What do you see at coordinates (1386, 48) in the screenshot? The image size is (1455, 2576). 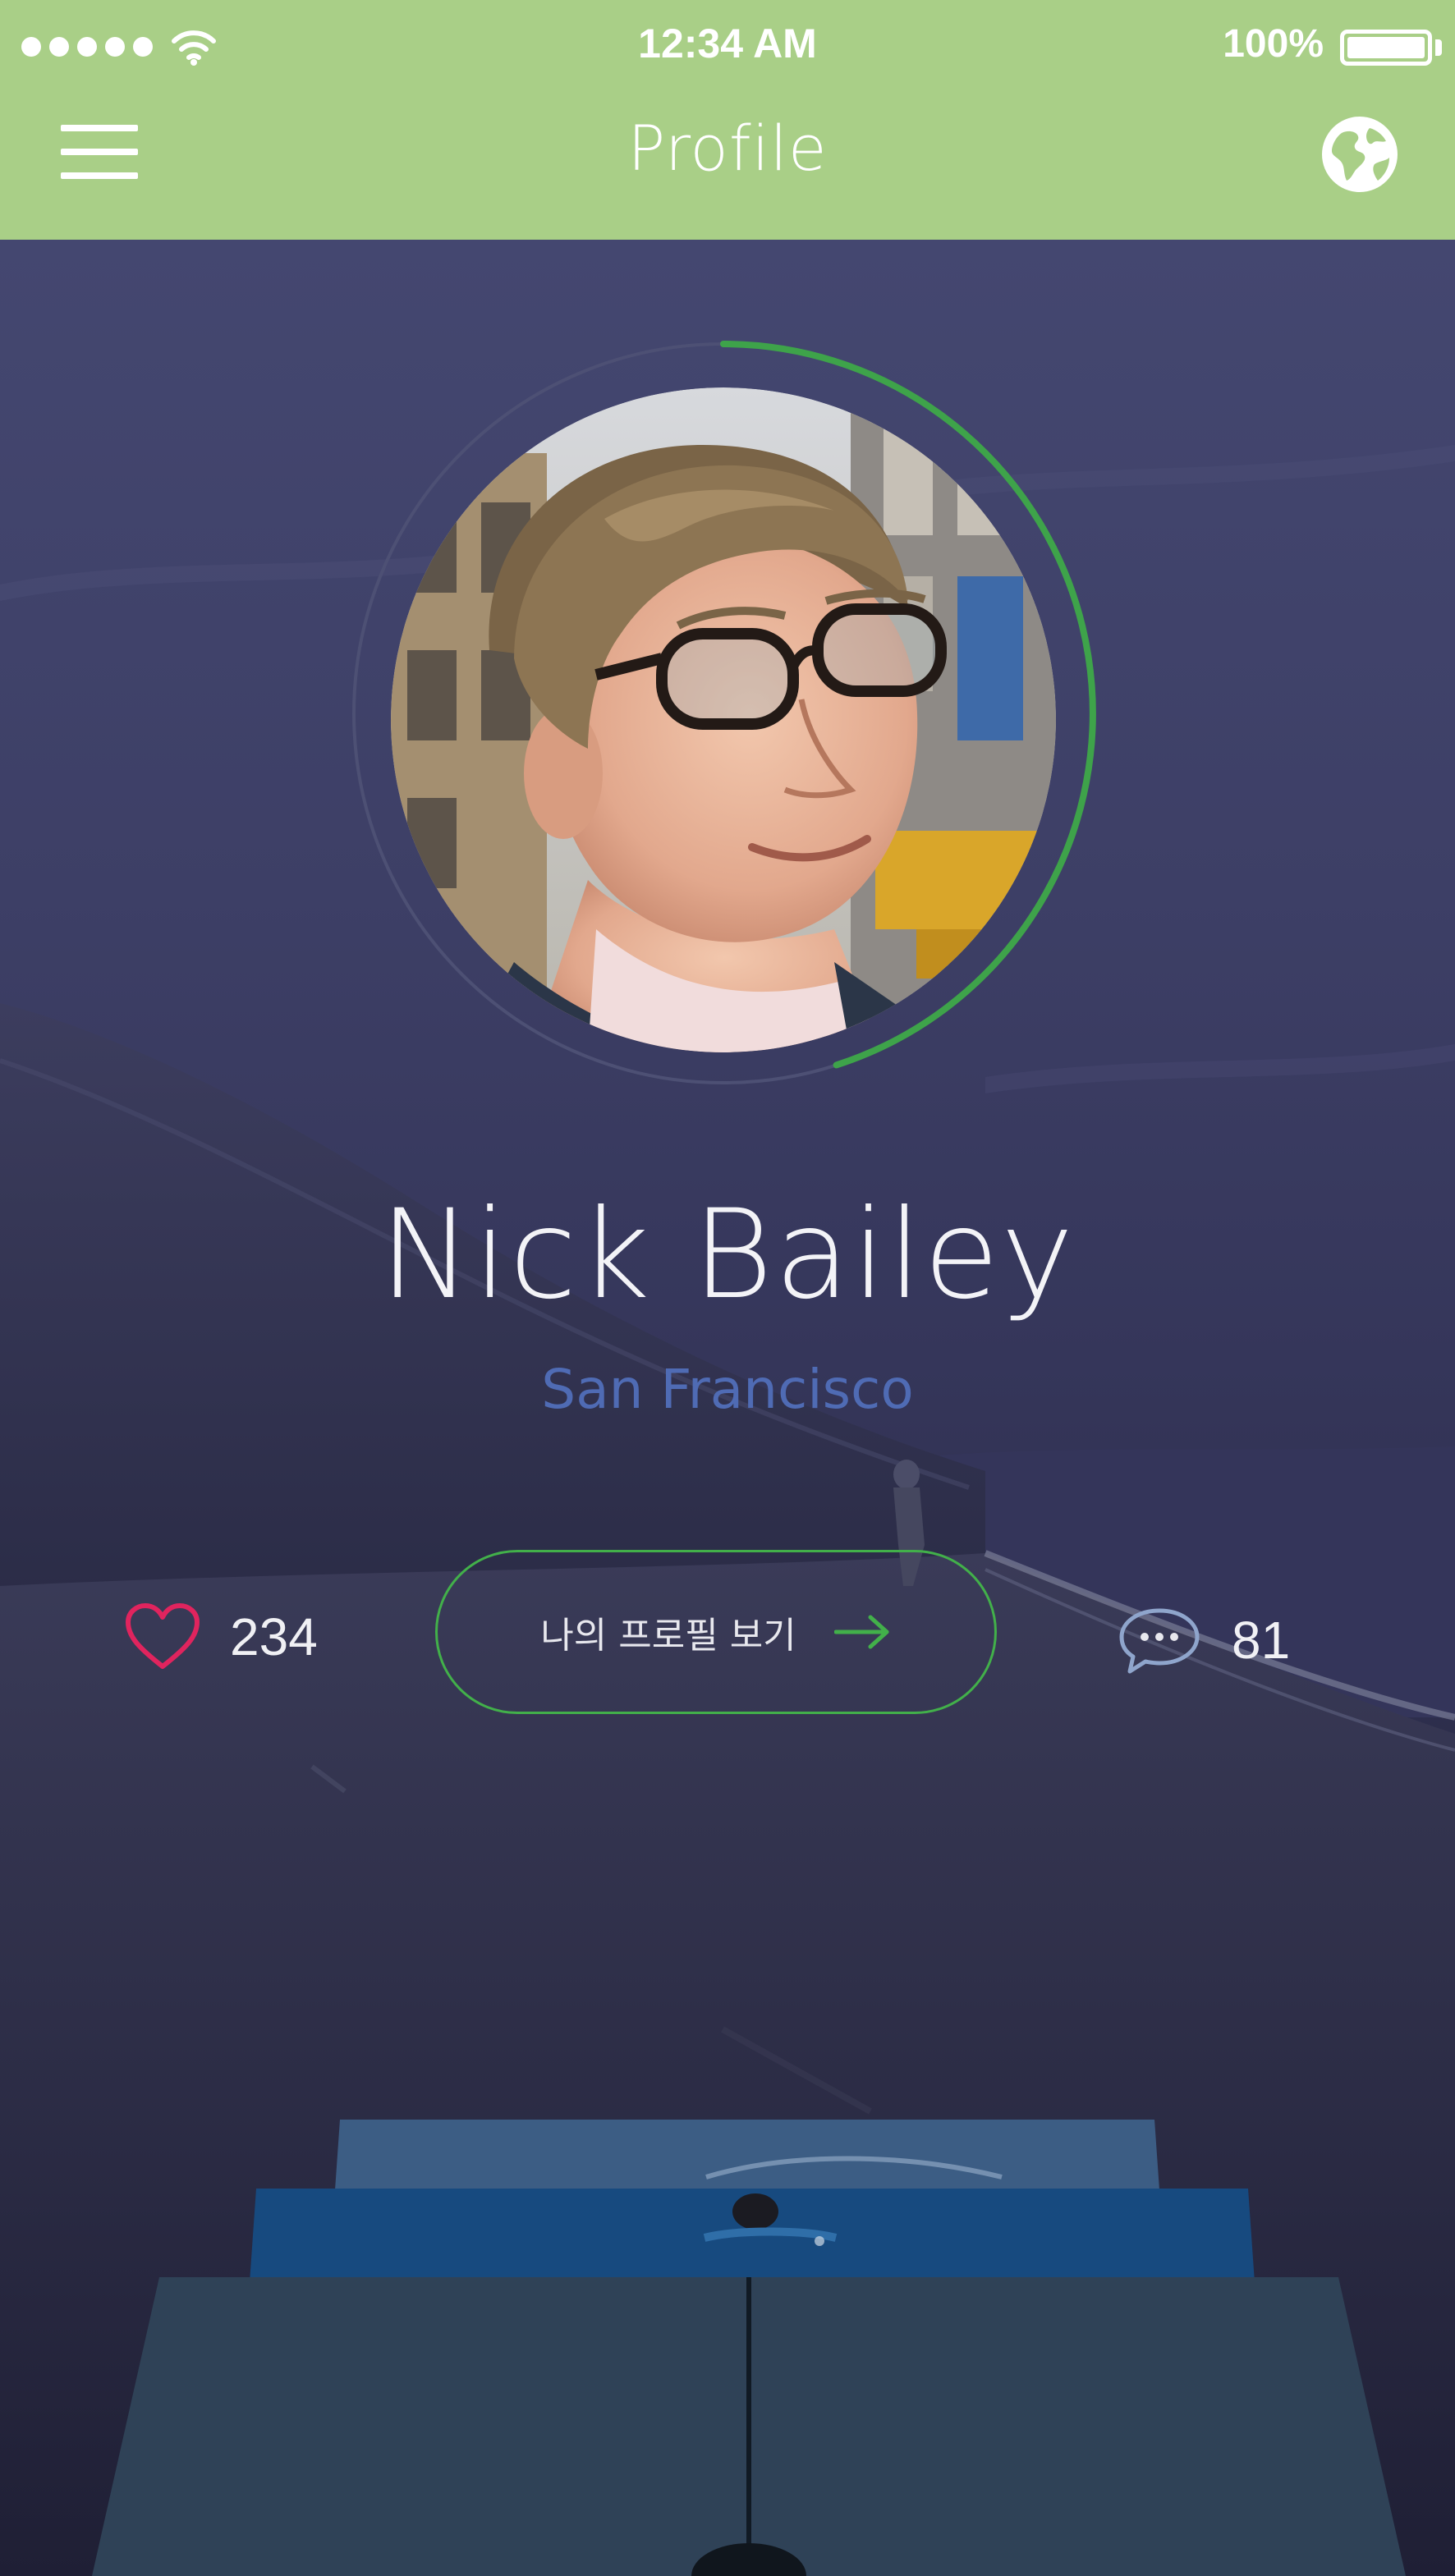 I see `battery-icon` at bounding box center [1386, 48].